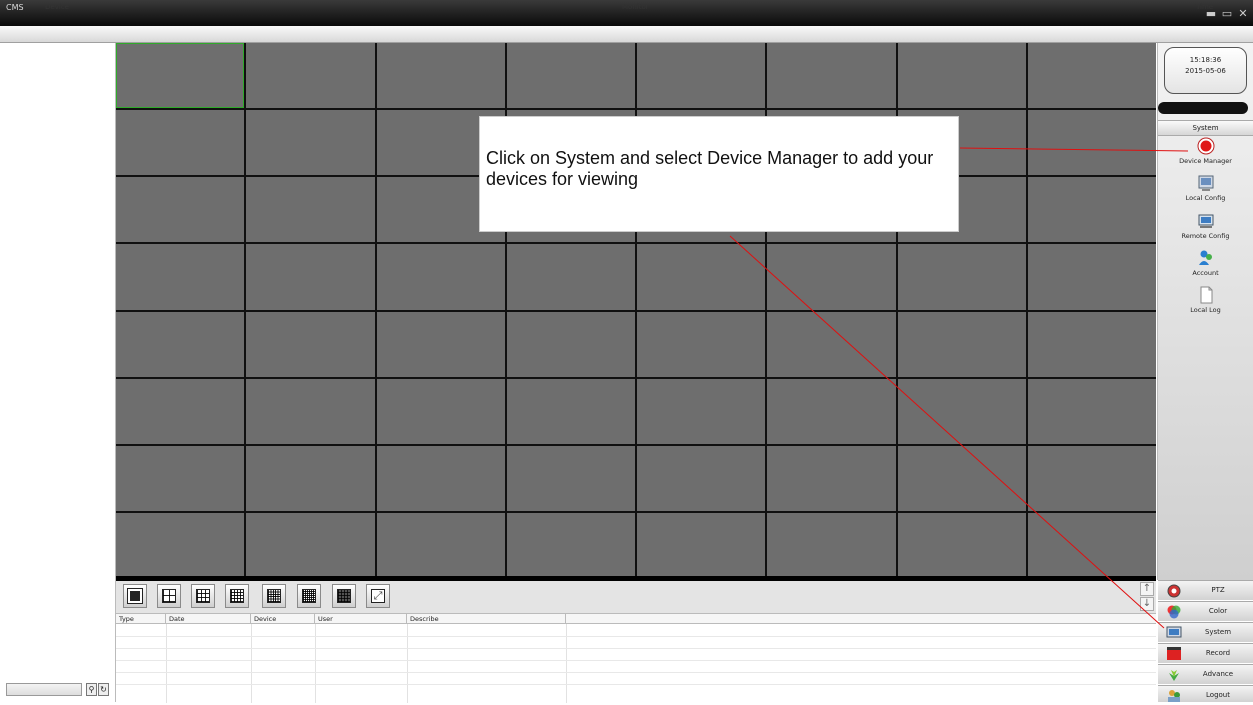 The image size is (1253, 705). I want to click on layout-fullscreen-button: ⤢, so click(378, 596).